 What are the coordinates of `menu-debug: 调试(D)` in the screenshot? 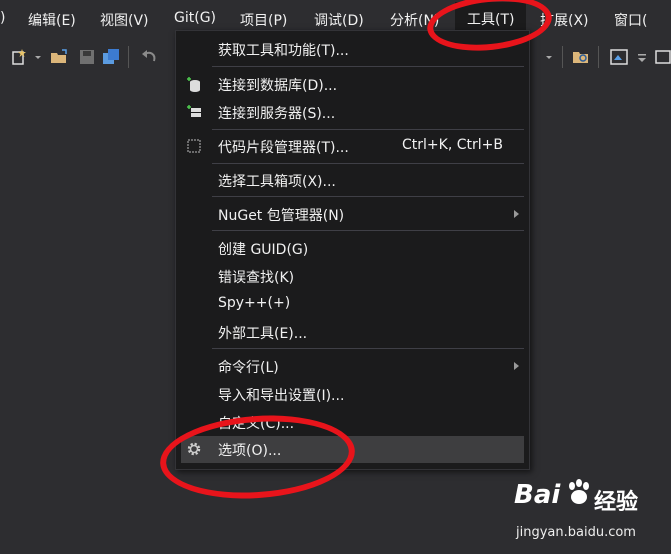 It's located at (339, 20).